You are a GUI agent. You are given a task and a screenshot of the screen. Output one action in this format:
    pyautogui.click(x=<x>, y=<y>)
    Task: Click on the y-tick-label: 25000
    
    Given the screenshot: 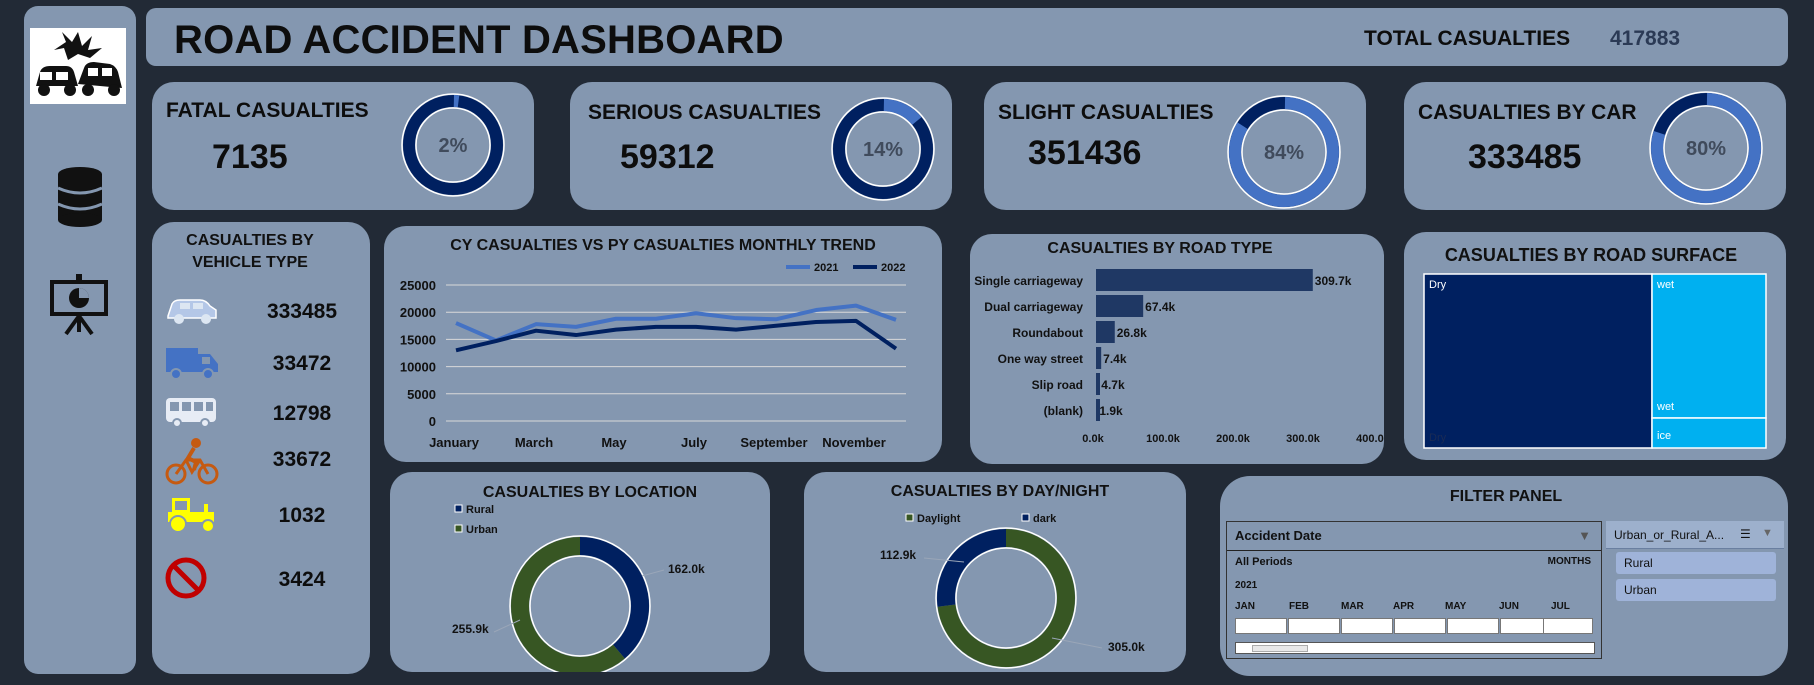 What is the action you would take?
    pyautogui.click(x=418, y=285)
    